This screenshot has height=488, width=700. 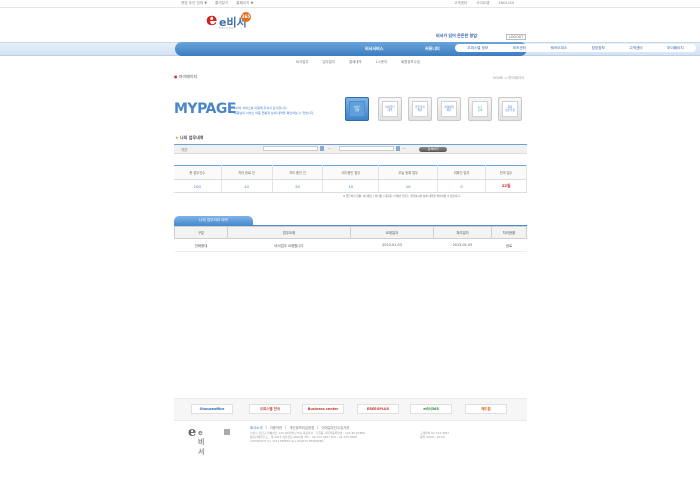 I want to click on site-logo: e e비서 365 EBISEO, so click(x=231, y=22).